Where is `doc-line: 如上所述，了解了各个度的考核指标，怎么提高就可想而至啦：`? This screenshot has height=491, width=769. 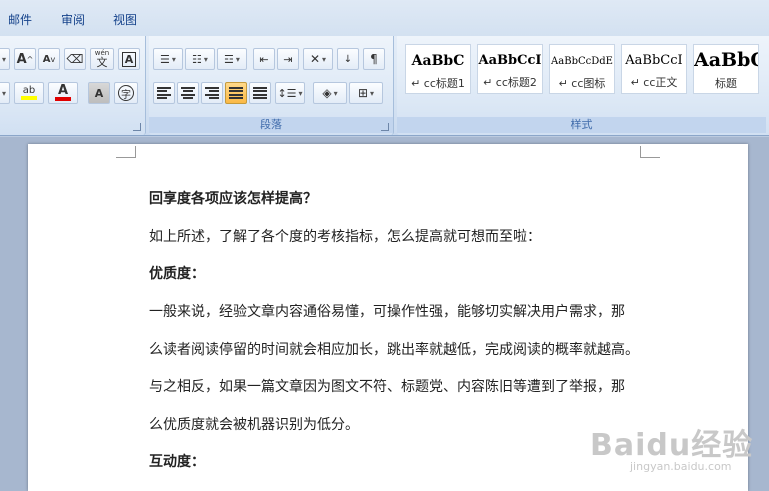
doc-line: 如上所述，了解了各个度的考核指标，怎么提高就可想而至啦： is located at coordinates (345, 237).